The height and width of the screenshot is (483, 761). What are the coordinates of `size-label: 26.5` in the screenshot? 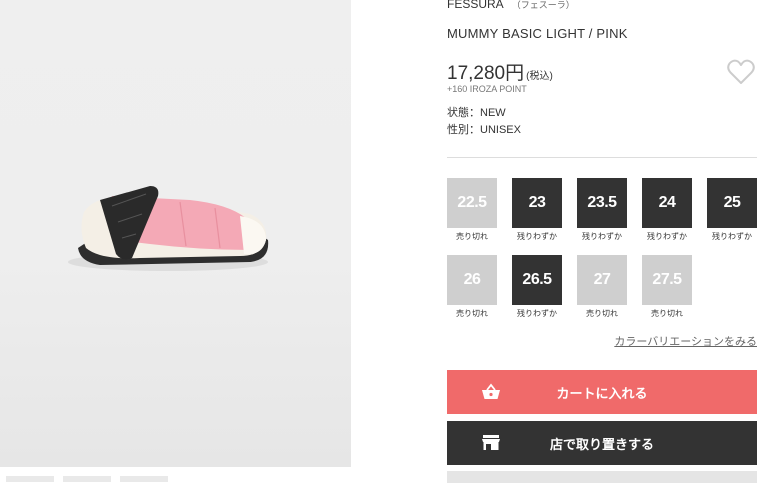 It's located at (537, 280).